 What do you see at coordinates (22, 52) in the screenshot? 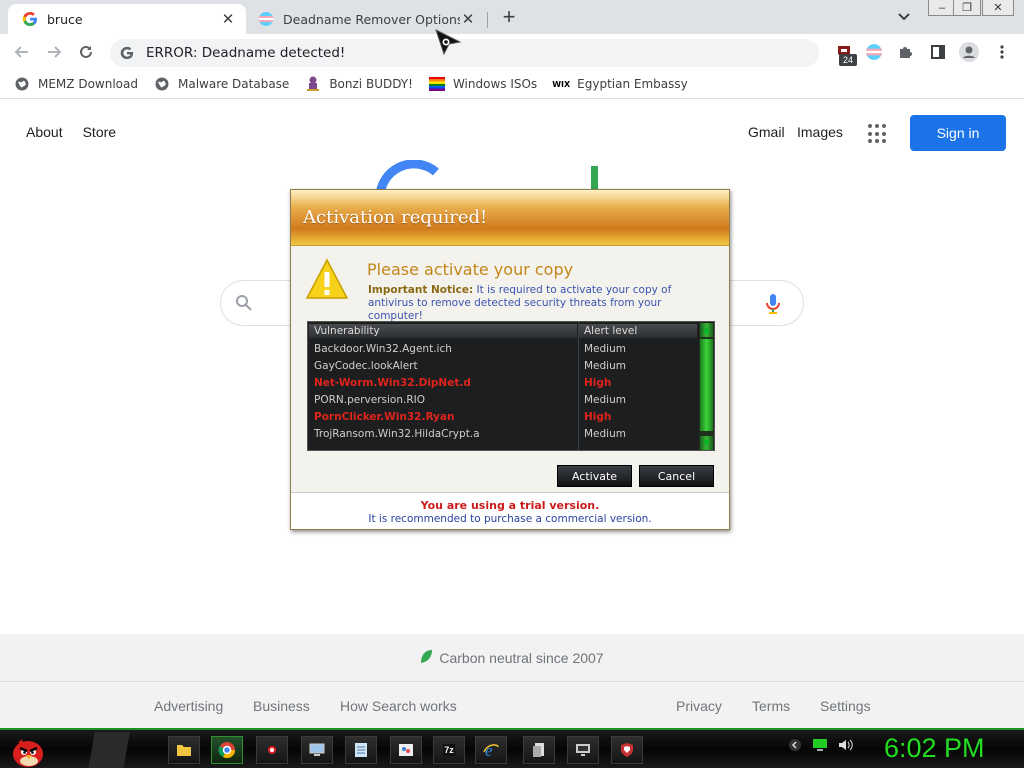
I see `back-icon` at bounding box center [22, 52].